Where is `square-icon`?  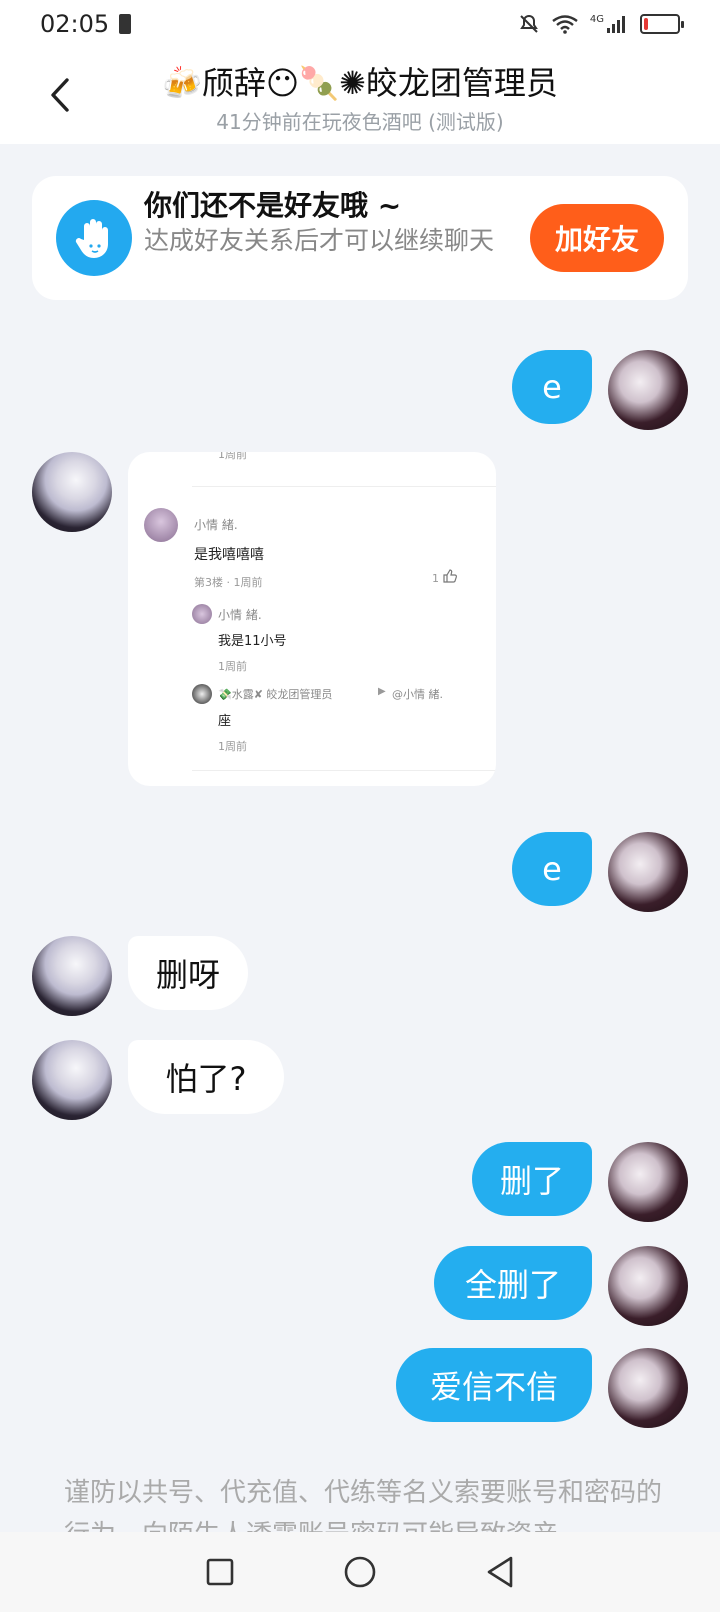 square-icon is located at coordinates (220, 1572).